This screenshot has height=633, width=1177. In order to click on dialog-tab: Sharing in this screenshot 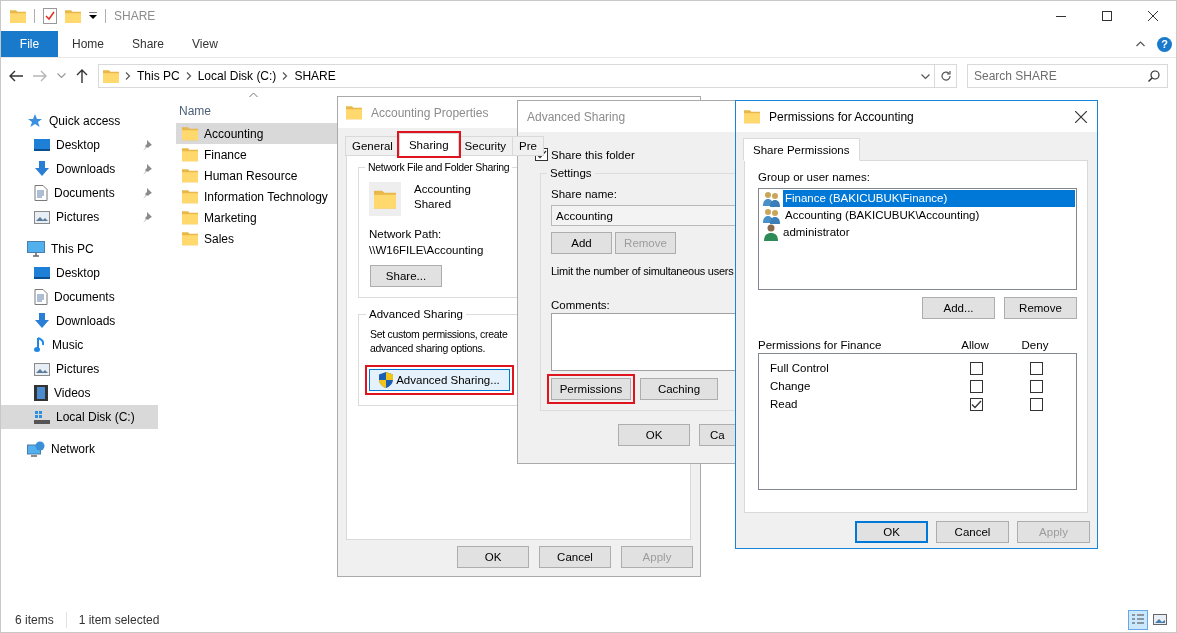, I will do `click(428, 144)`.